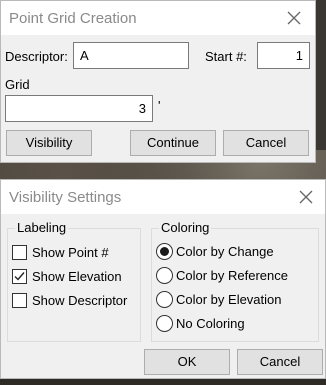 This screenshot has height=385, width=326. Describe the element at coordinates (210, 323) in the screenshot. I see `radio-label: No Coloring` at that location.